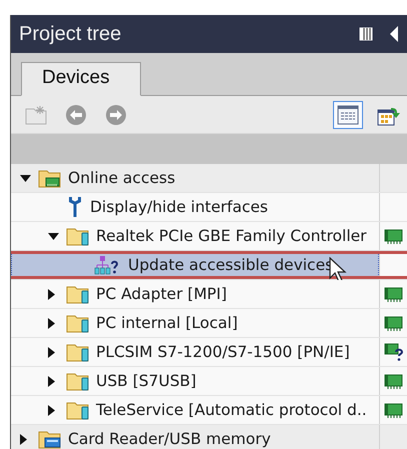 The height and width of the screenshot is (449, 407). I want to click on tree-item: PC internal [Local], so click(195, 323).